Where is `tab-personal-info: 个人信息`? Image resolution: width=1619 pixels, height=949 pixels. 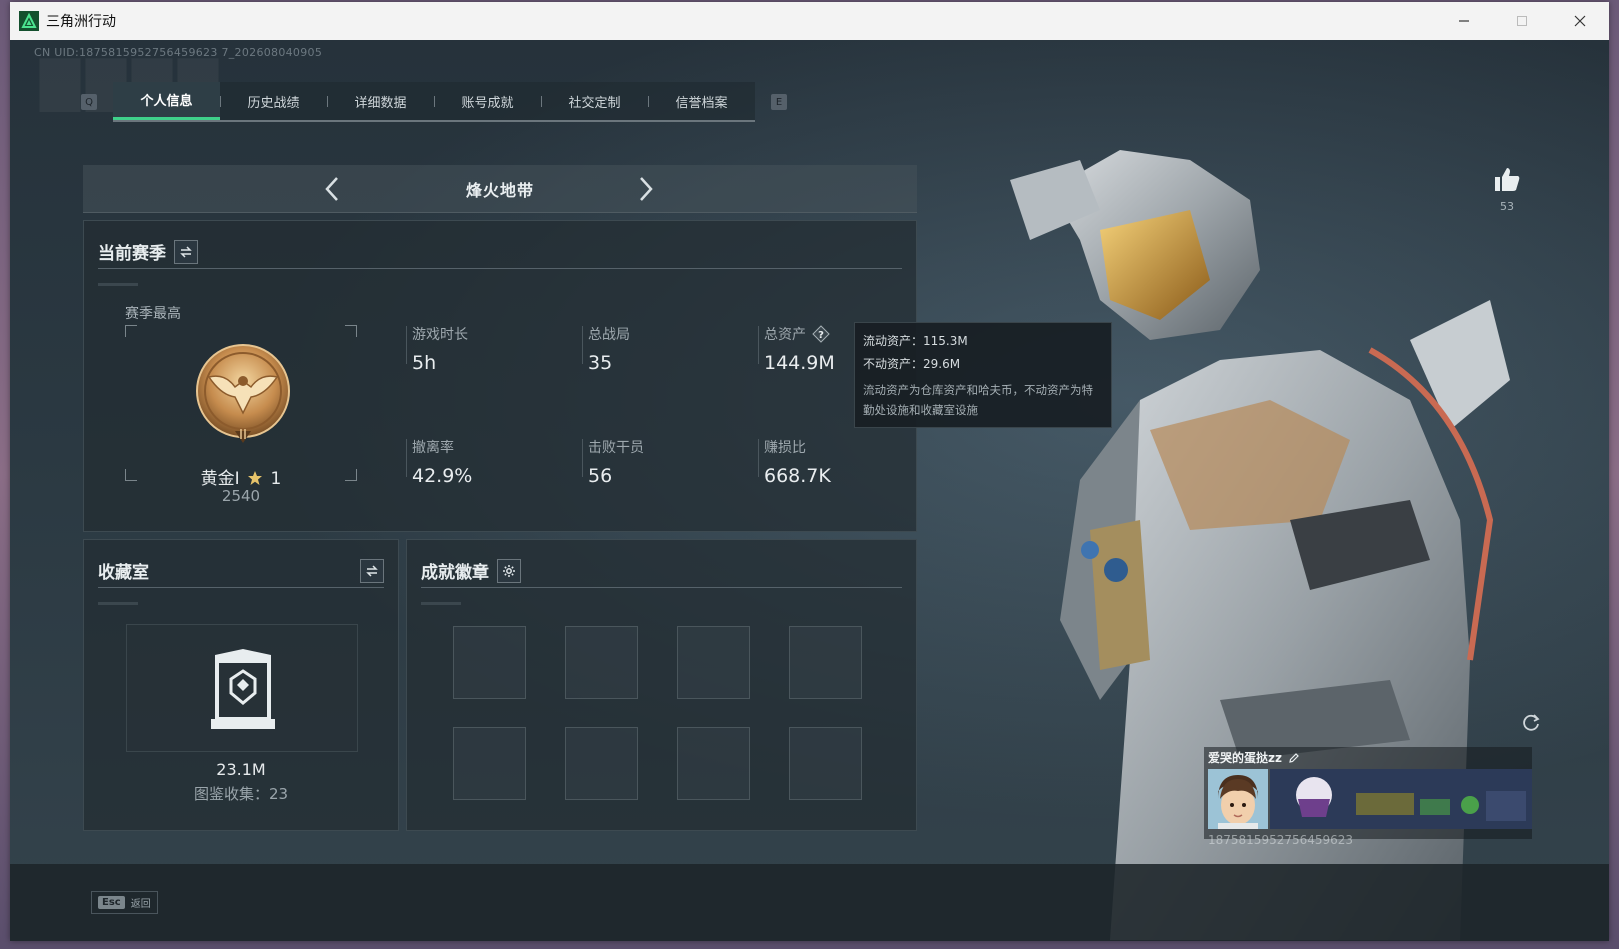
tab-personal-info: 个人信息 is located at coordinates (166, 101).